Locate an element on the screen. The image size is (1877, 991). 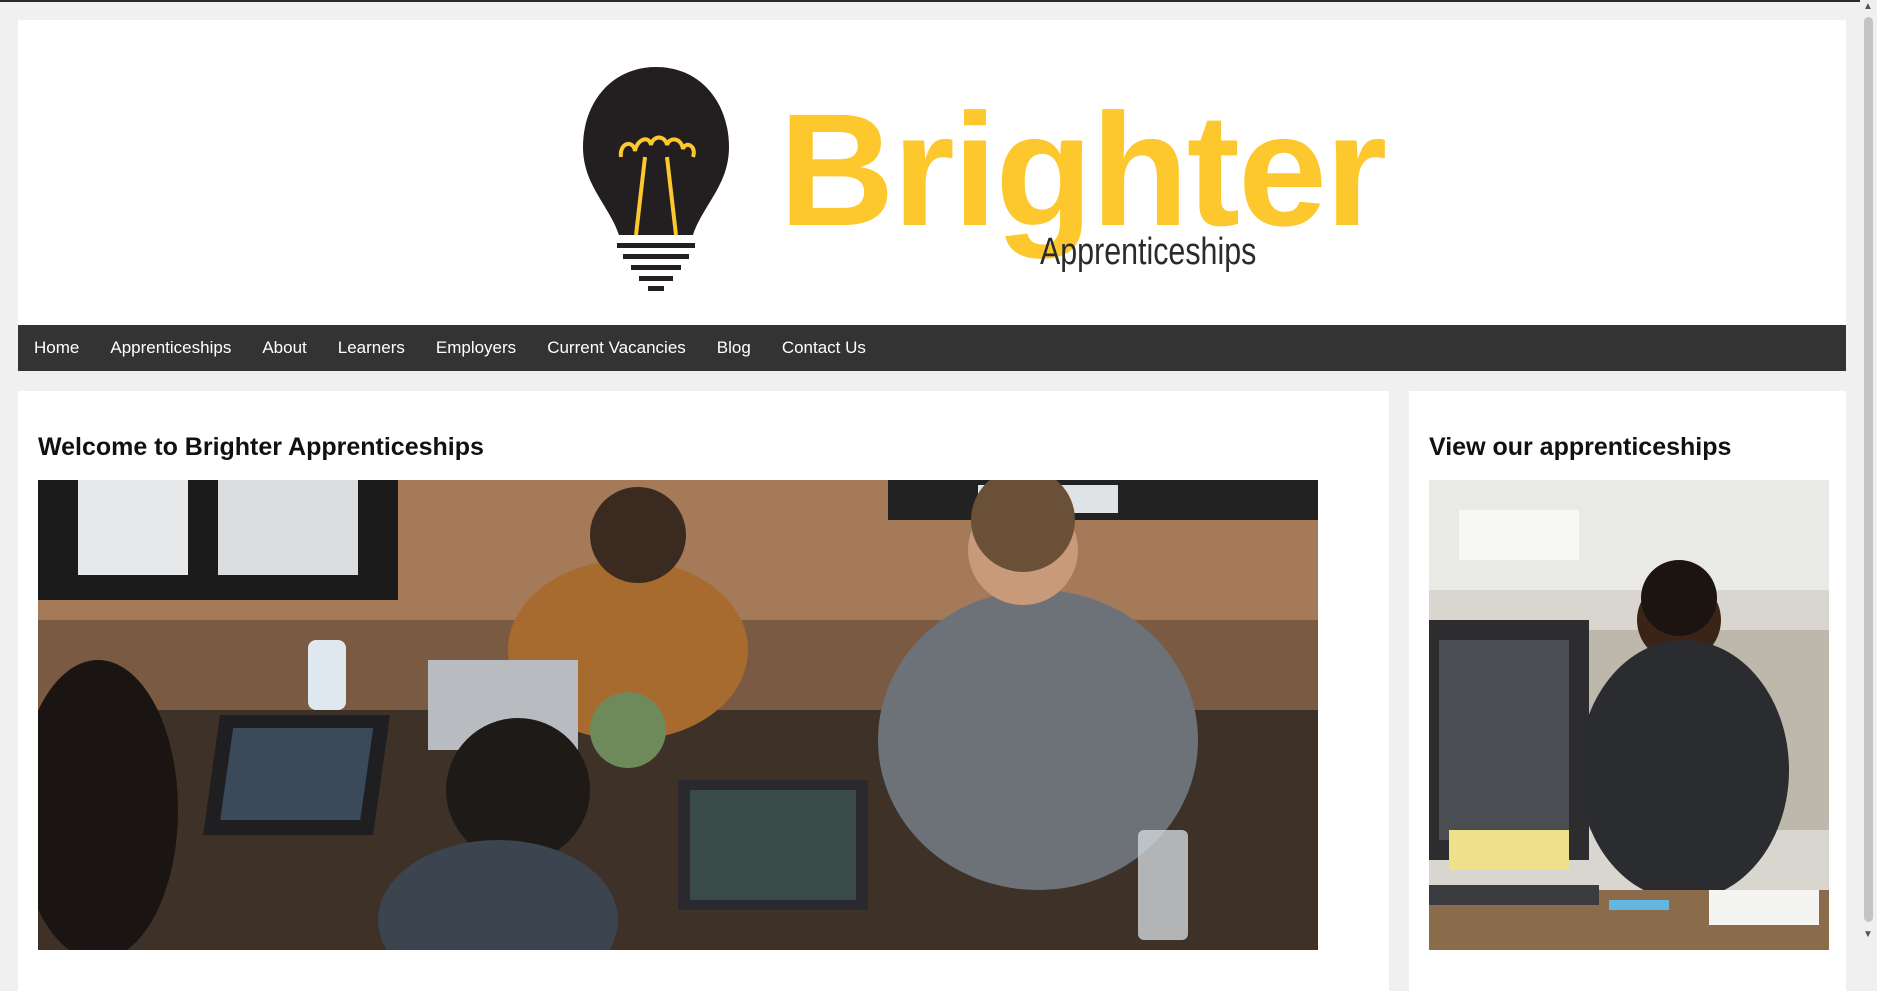
sidebar: View our apprenticeships is located at coordinates (1627, 691).